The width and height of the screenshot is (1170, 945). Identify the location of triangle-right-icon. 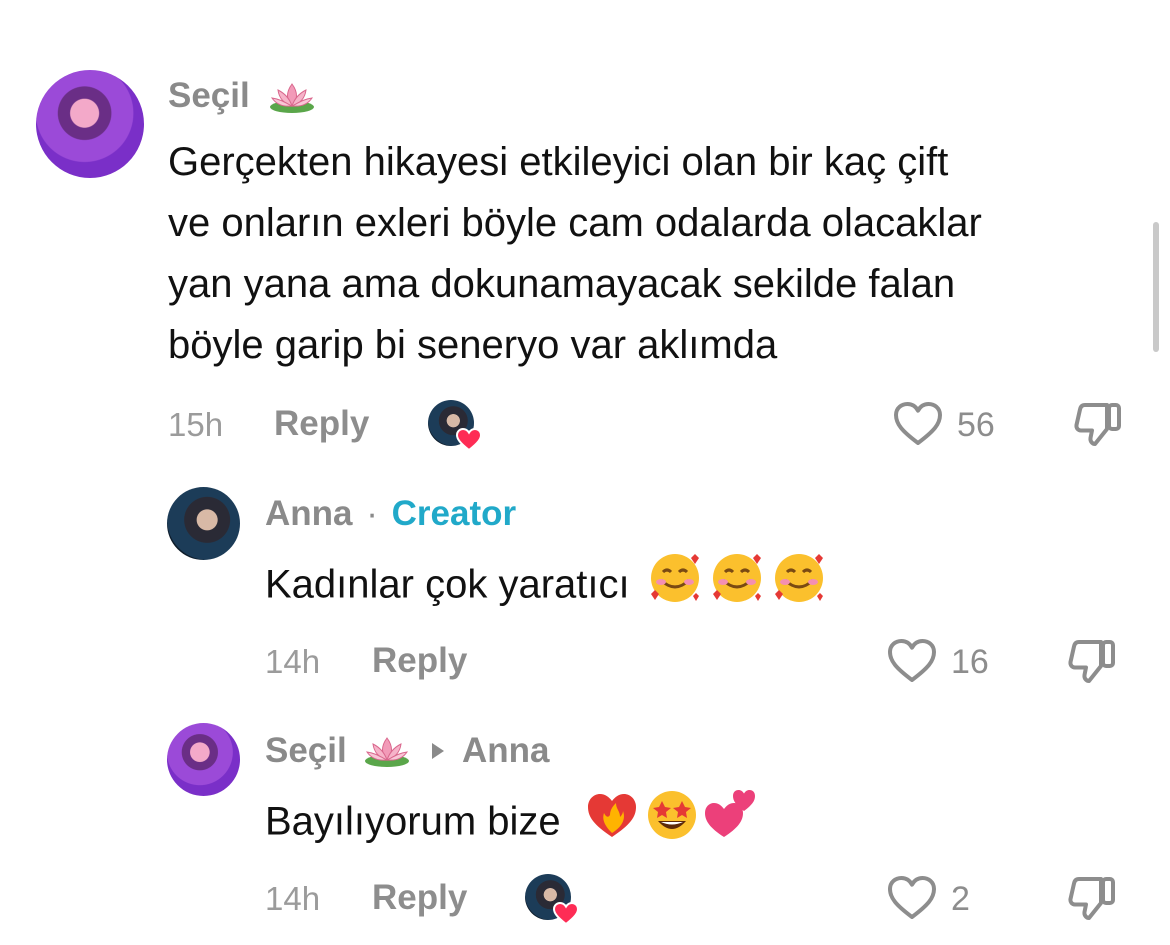
(438, 751).